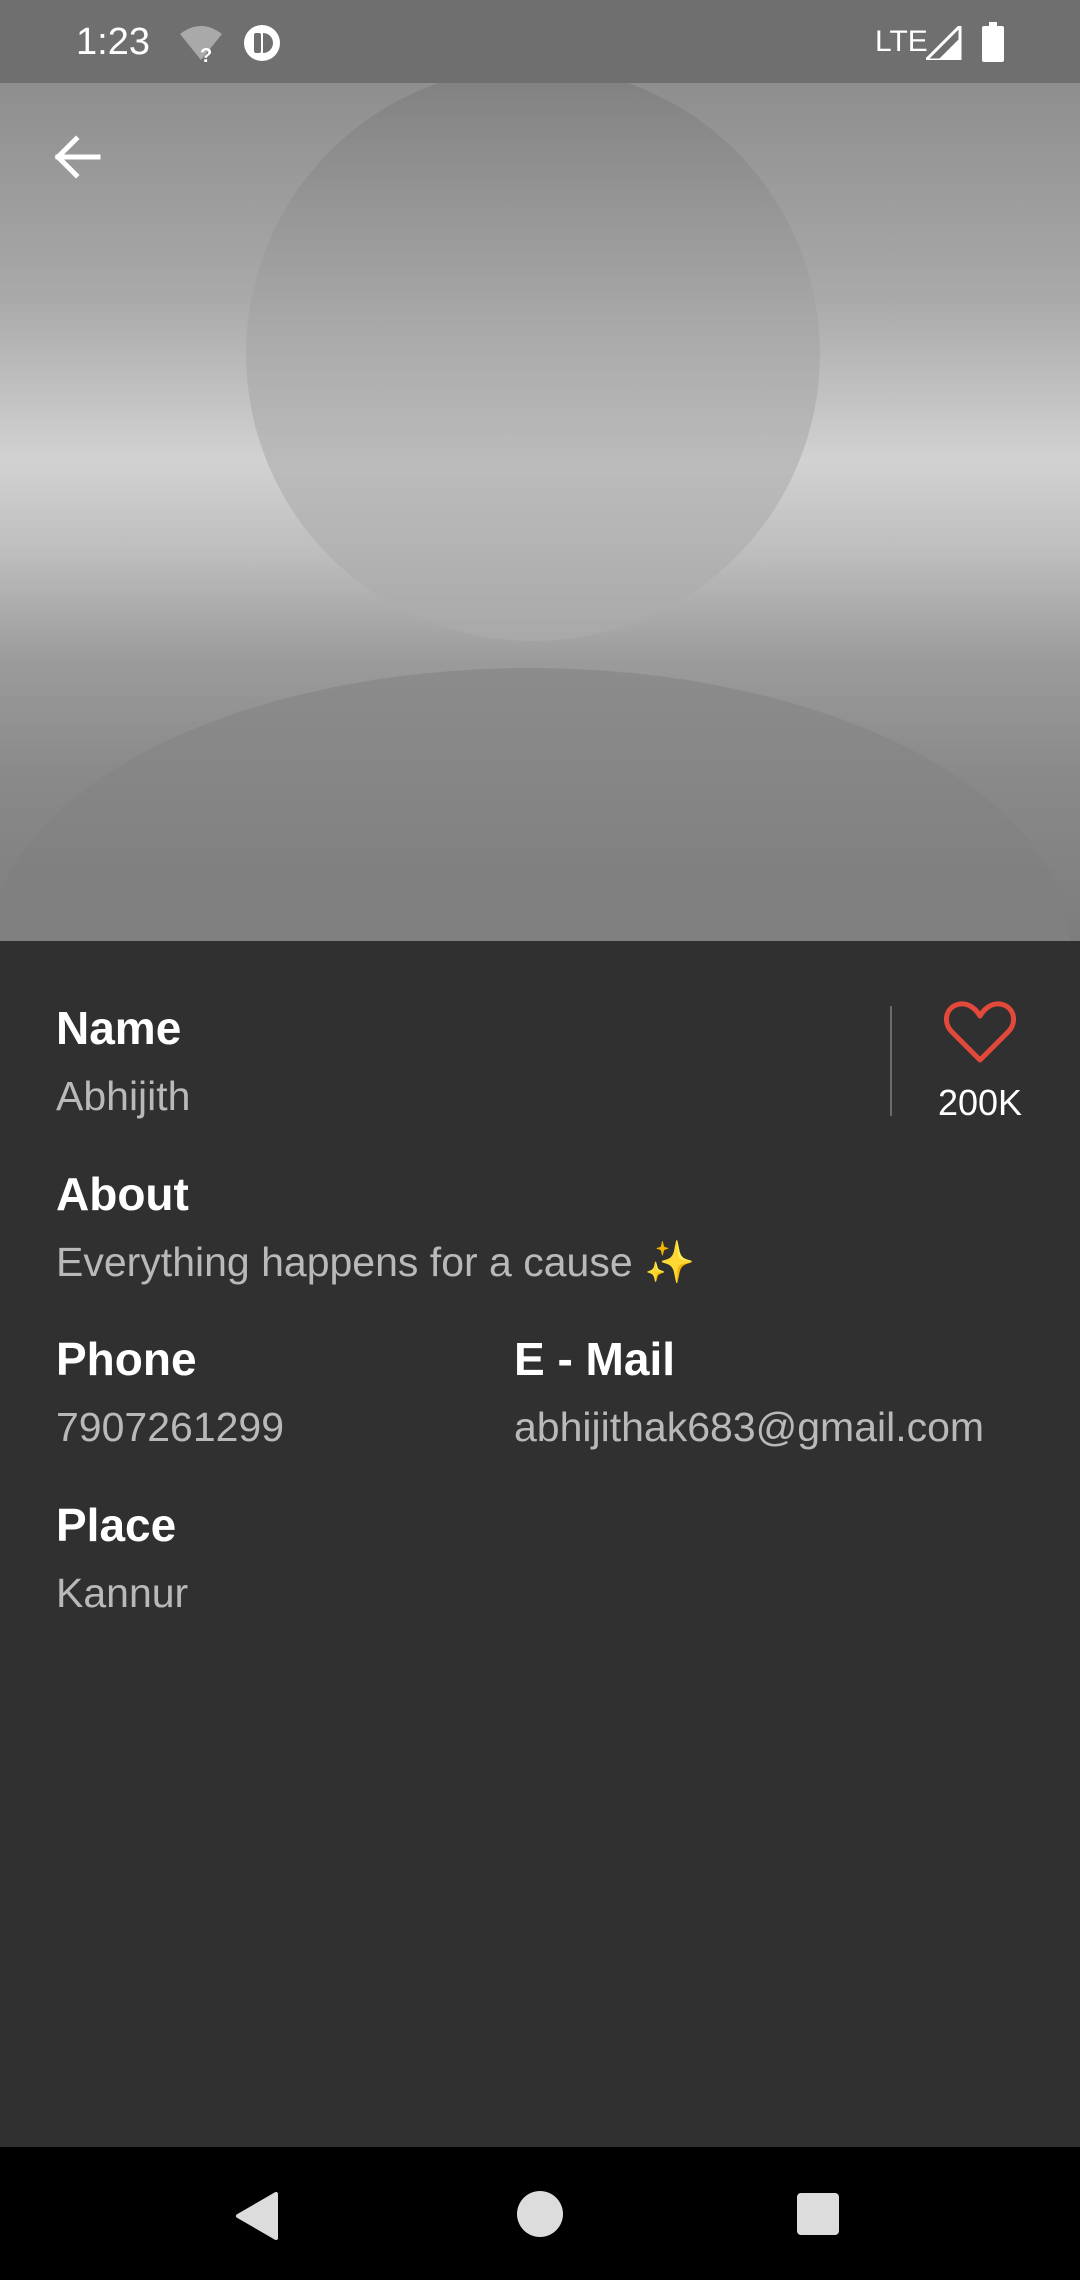 This screenshot has width=1080, height=2280. Describe the element at coordinates (540, 41) in the screenshot. I see `status-bar: 1:23 ? LTE` at that location.